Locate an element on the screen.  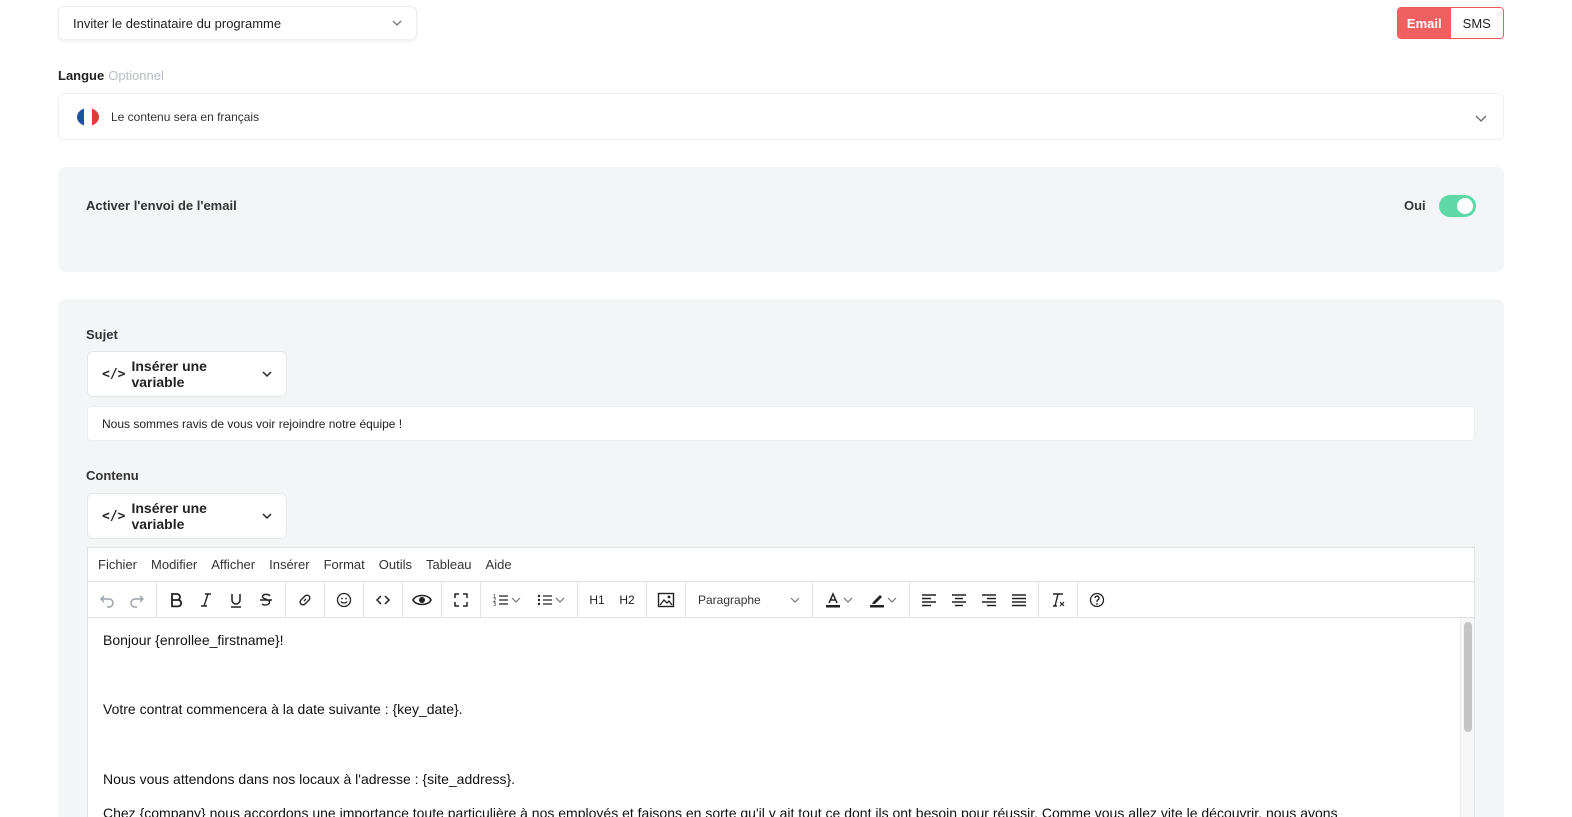
source-code-icon is located at coordinates (383, 600).